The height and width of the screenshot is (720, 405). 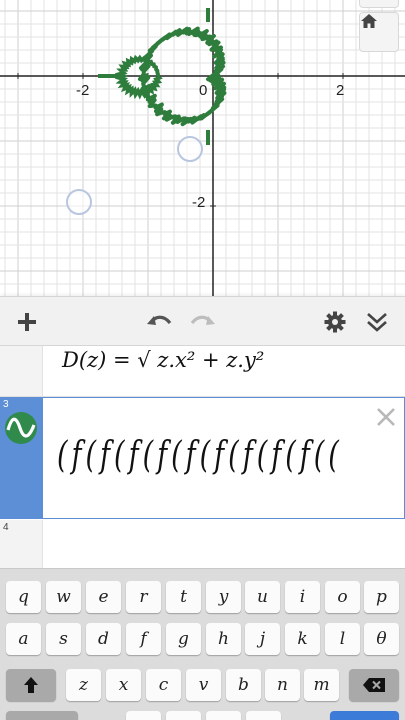 I want to click on key-n: n, so click(x=282, y=685).